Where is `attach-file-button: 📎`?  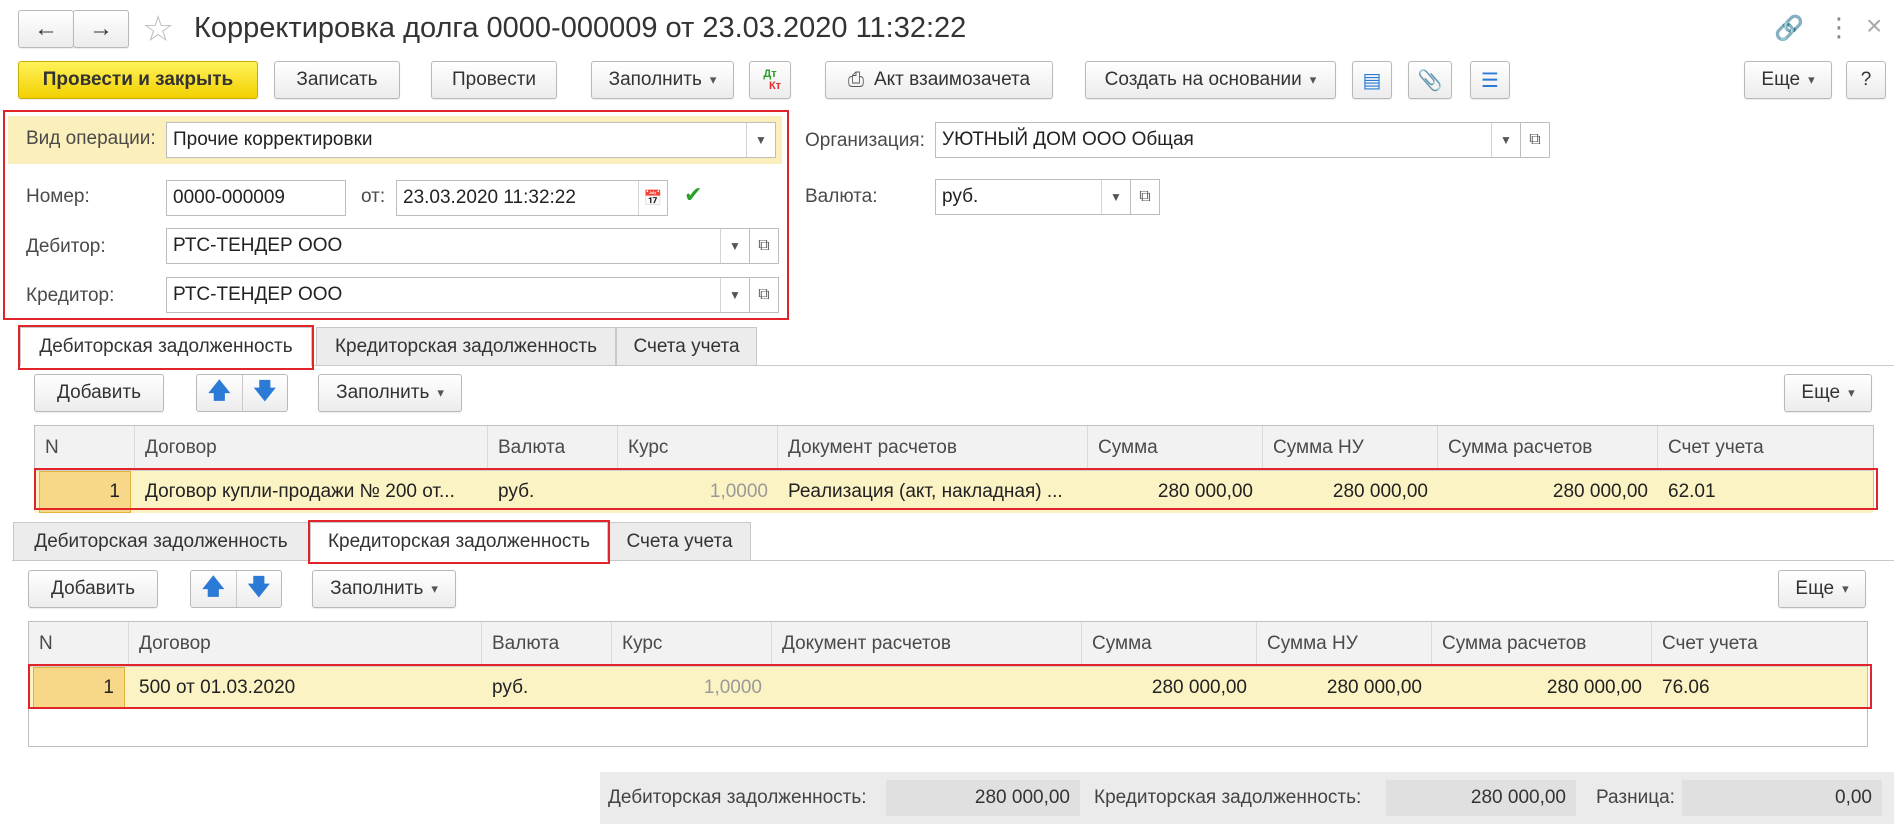 attach-file-button: 📎 is located at coordinates (1430, 80).